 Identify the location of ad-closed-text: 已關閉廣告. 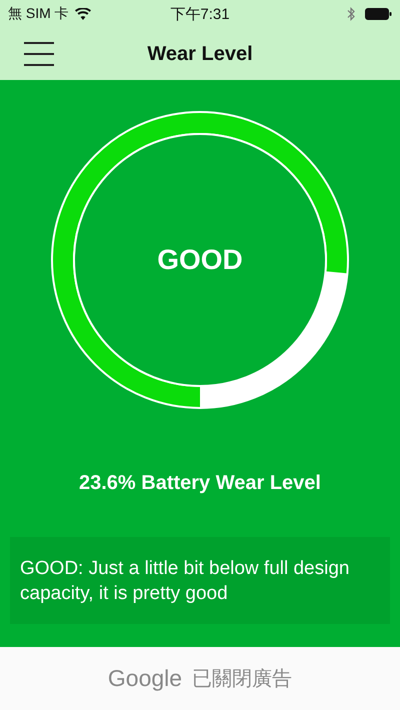
(242, 679).